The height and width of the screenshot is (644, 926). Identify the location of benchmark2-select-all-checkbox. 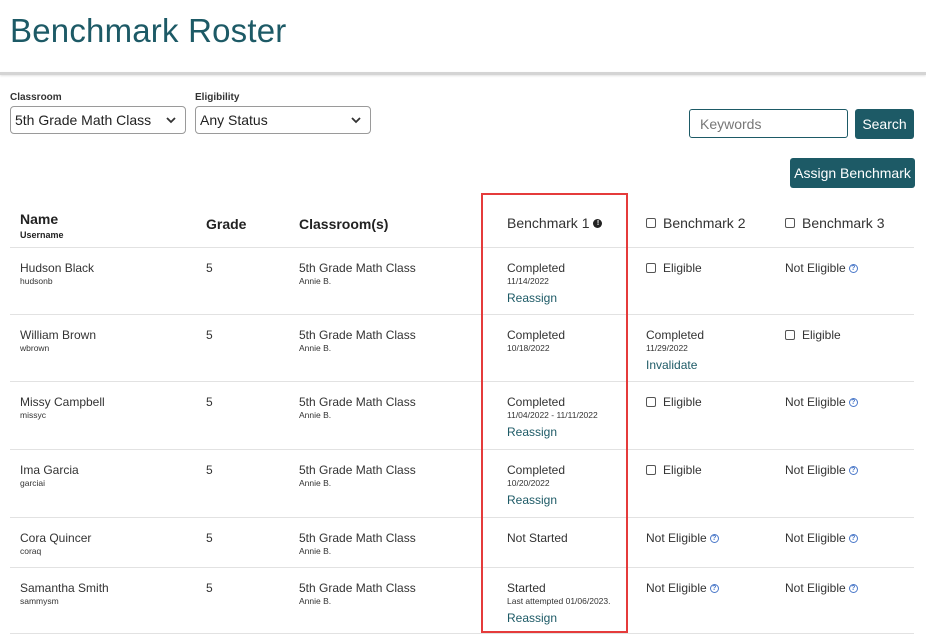
(651, 223).